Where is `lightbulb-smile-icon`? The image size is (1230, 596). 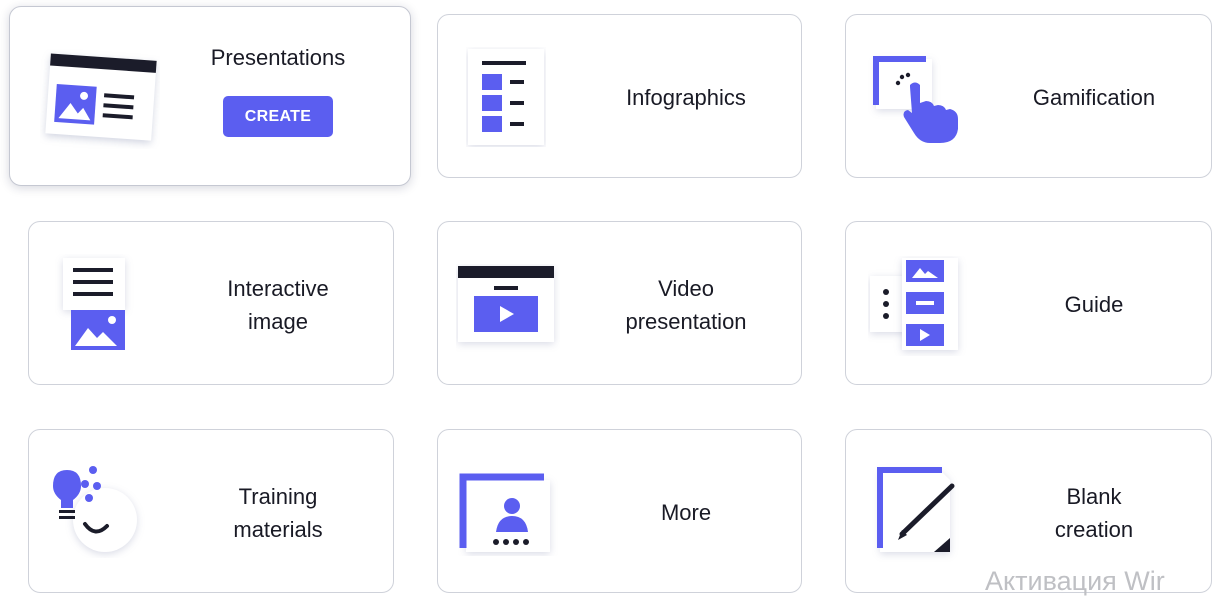 lightbulb-smile-icon is located at coordinates (95, 509).